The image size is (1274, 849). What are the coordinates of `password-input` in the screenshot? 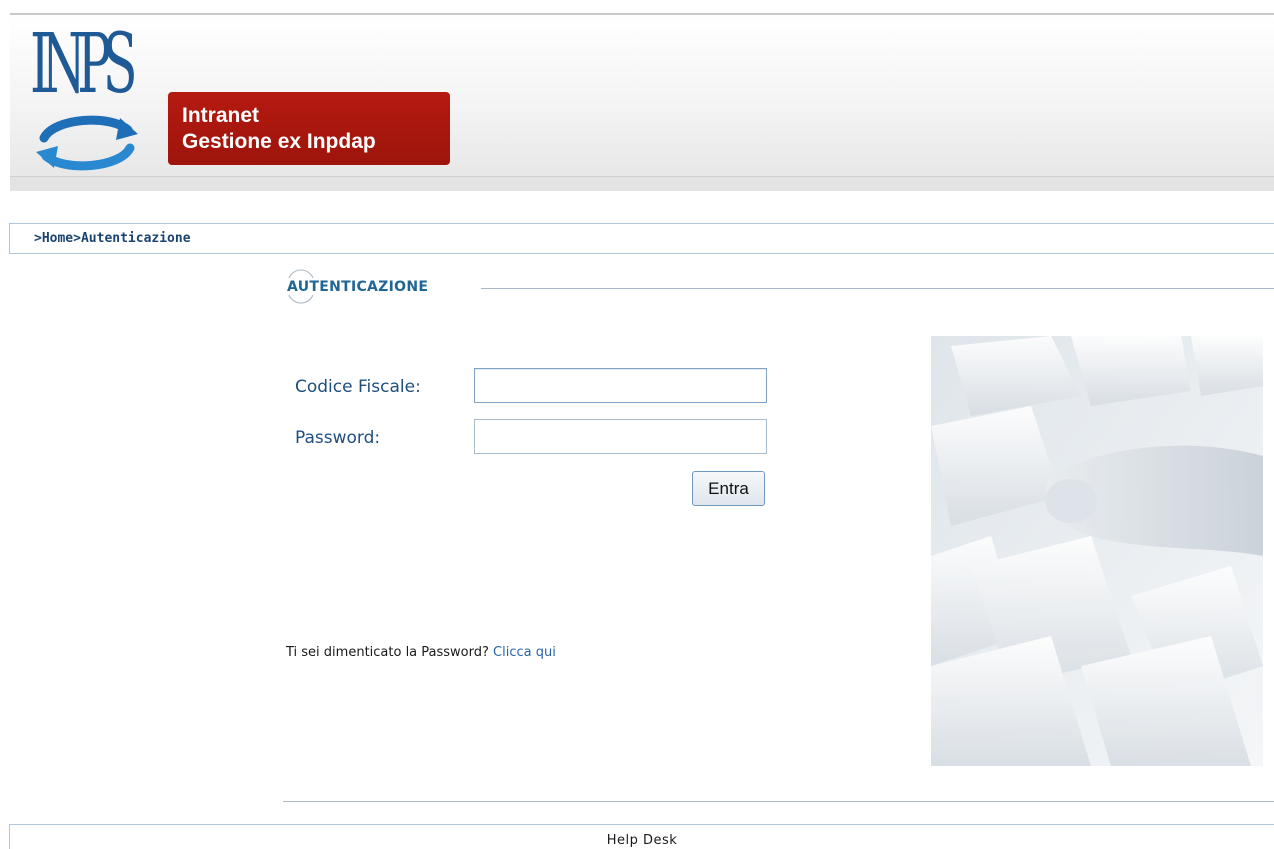 It's located at (620, 436).